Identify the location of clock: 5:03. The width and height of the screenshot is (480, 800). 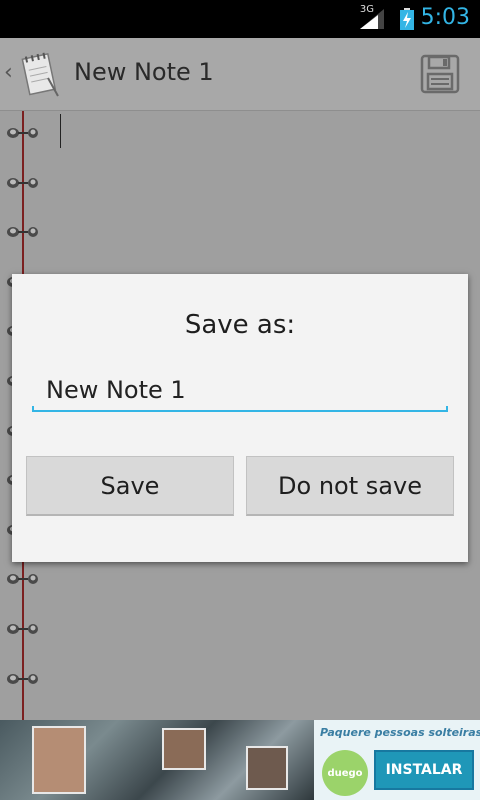
(445, 17).